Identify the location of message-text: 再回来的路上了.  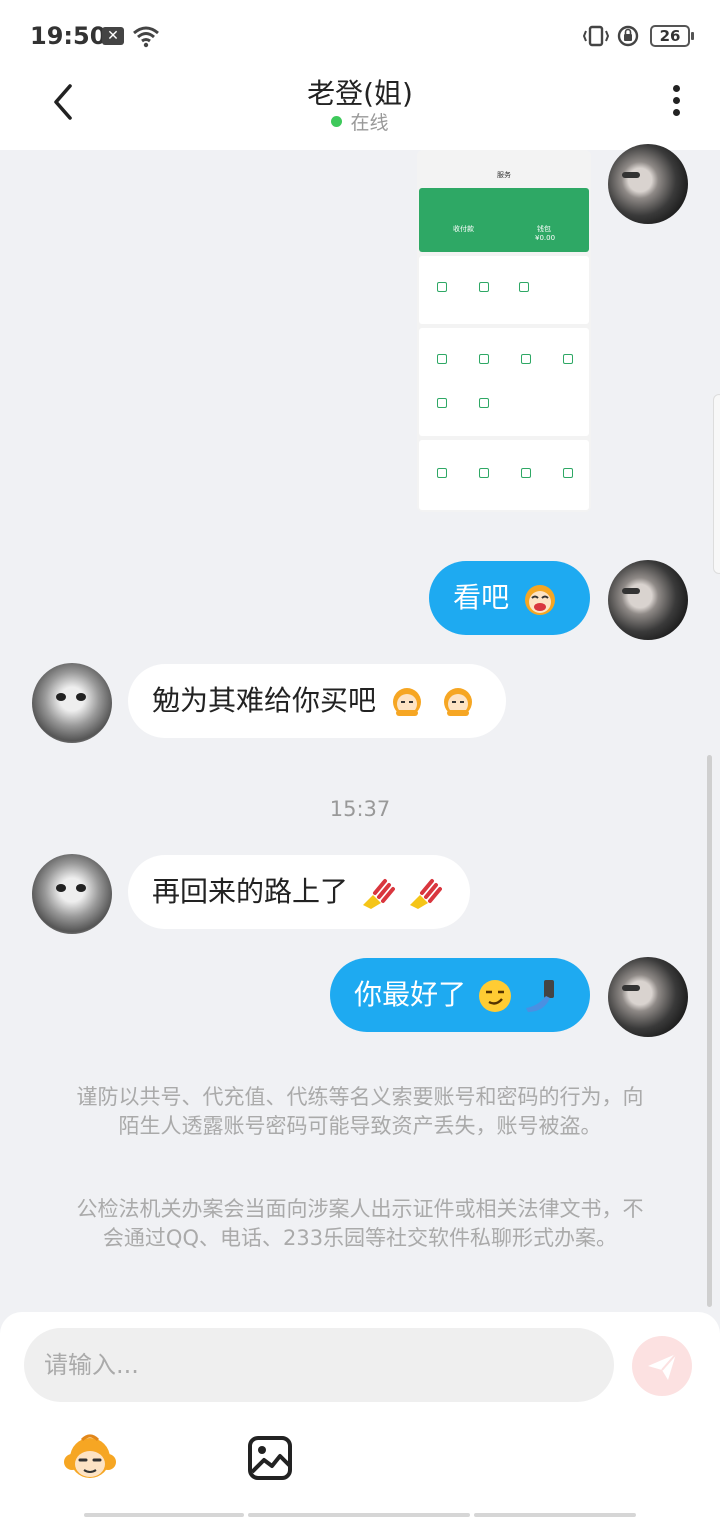
(250, 891).